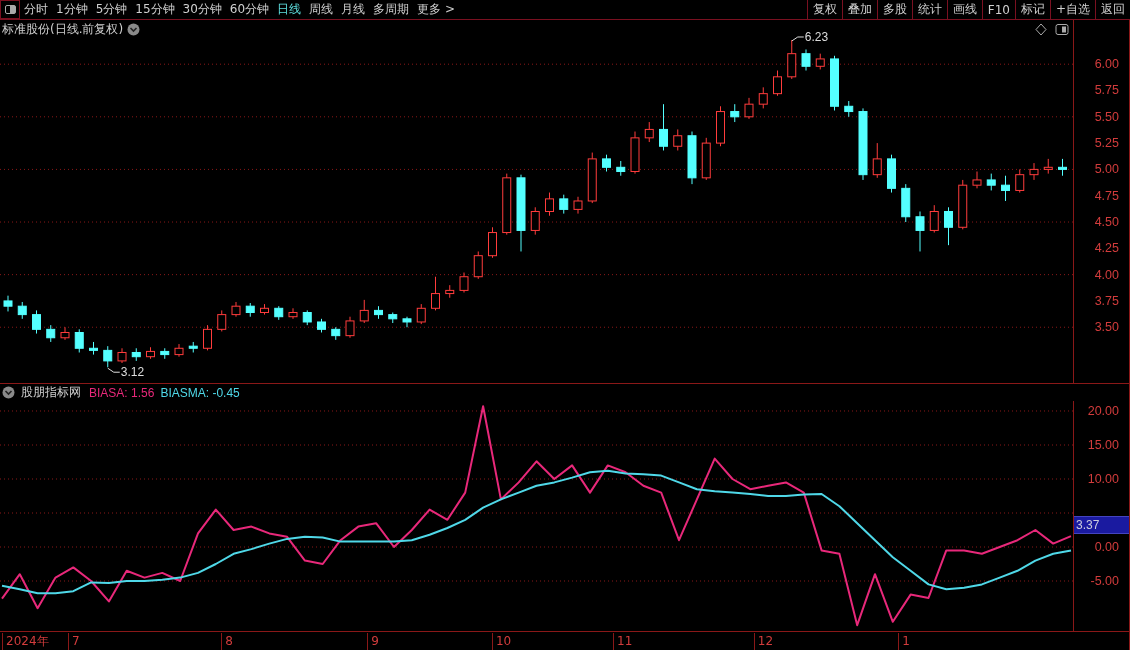 The height and width of the screenshot is (650, 1130). Describe the element at coordinates (72, 9) in the screenshot. I see `period-tab: 1分钟` at that location.